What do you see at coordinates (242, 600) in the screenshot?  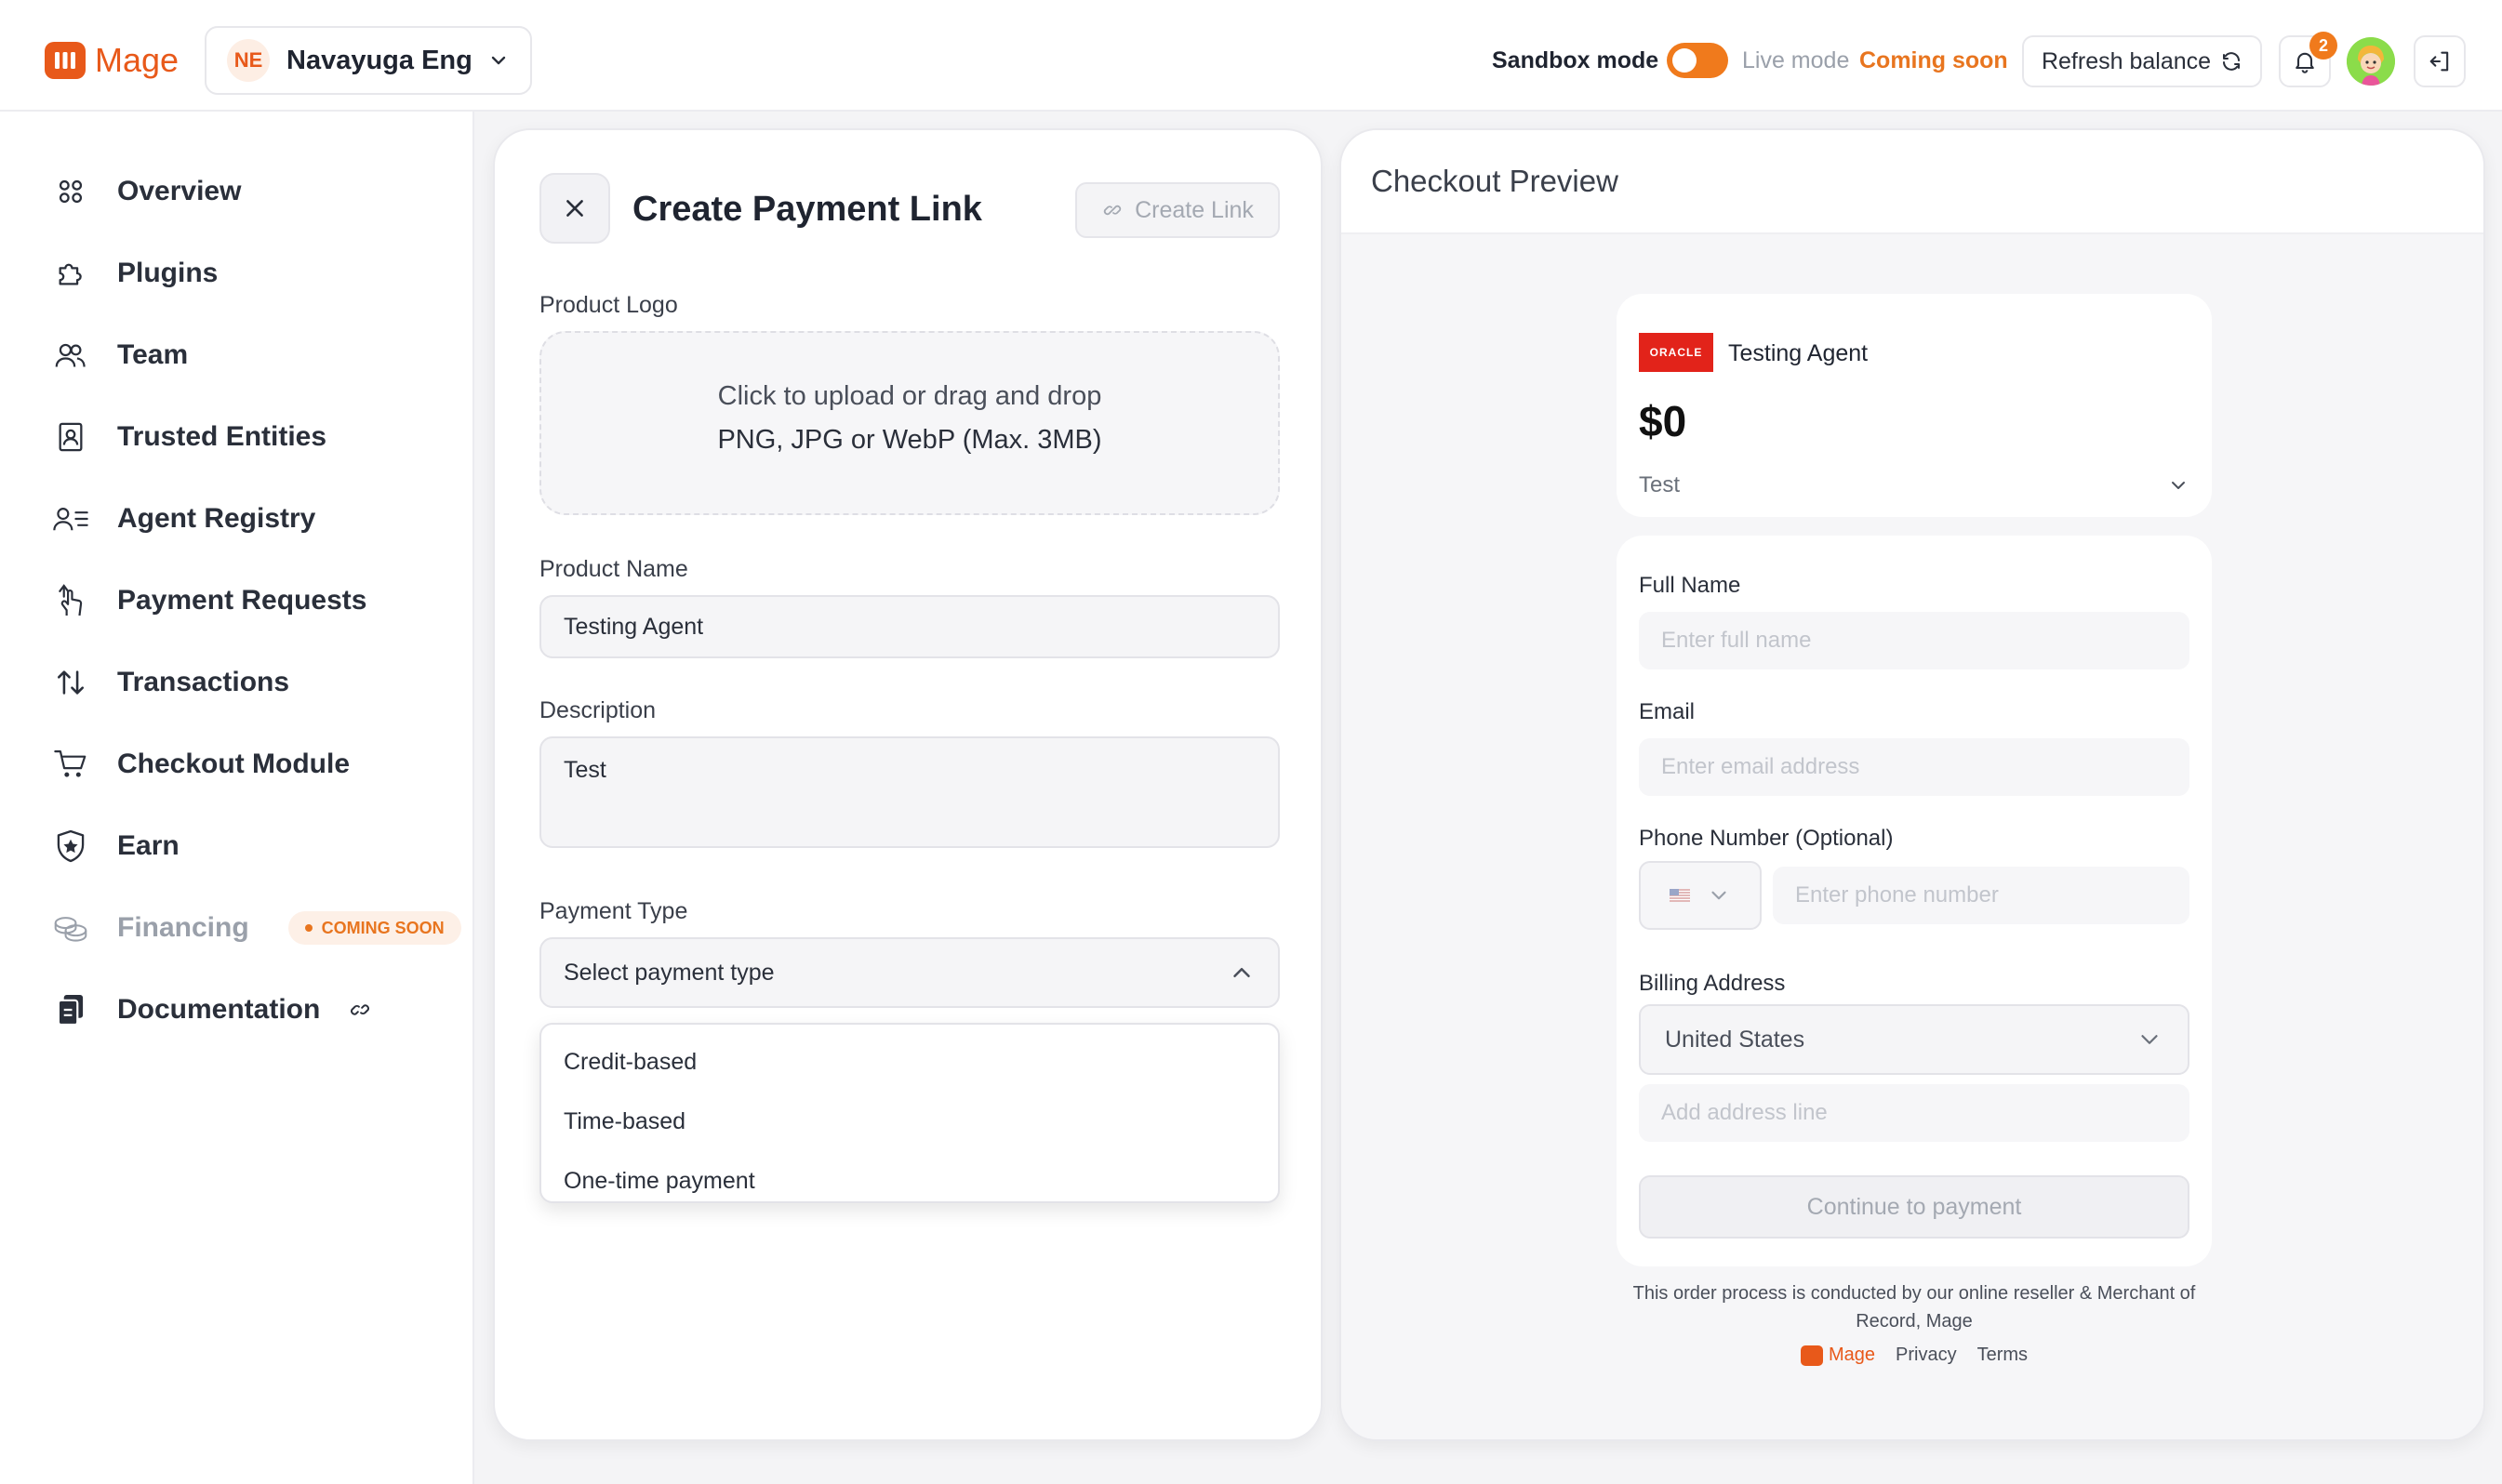 I see `sidebar-item-label: Payment Requests` at bounding box center [242, 600].